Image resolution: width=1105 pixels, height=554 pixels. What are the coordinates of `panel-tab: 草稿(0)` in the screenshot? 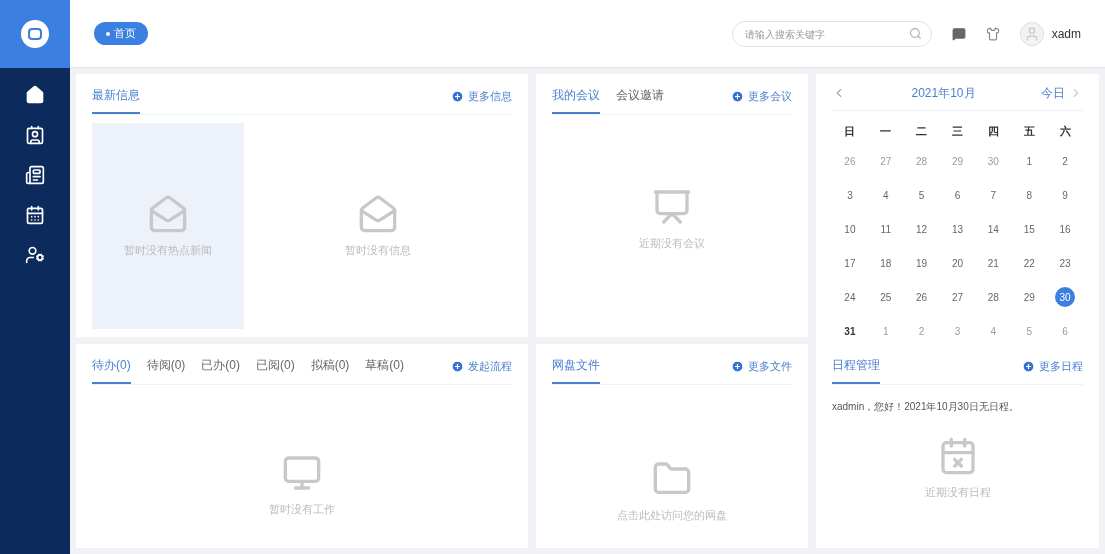 It's located at (385, 368).